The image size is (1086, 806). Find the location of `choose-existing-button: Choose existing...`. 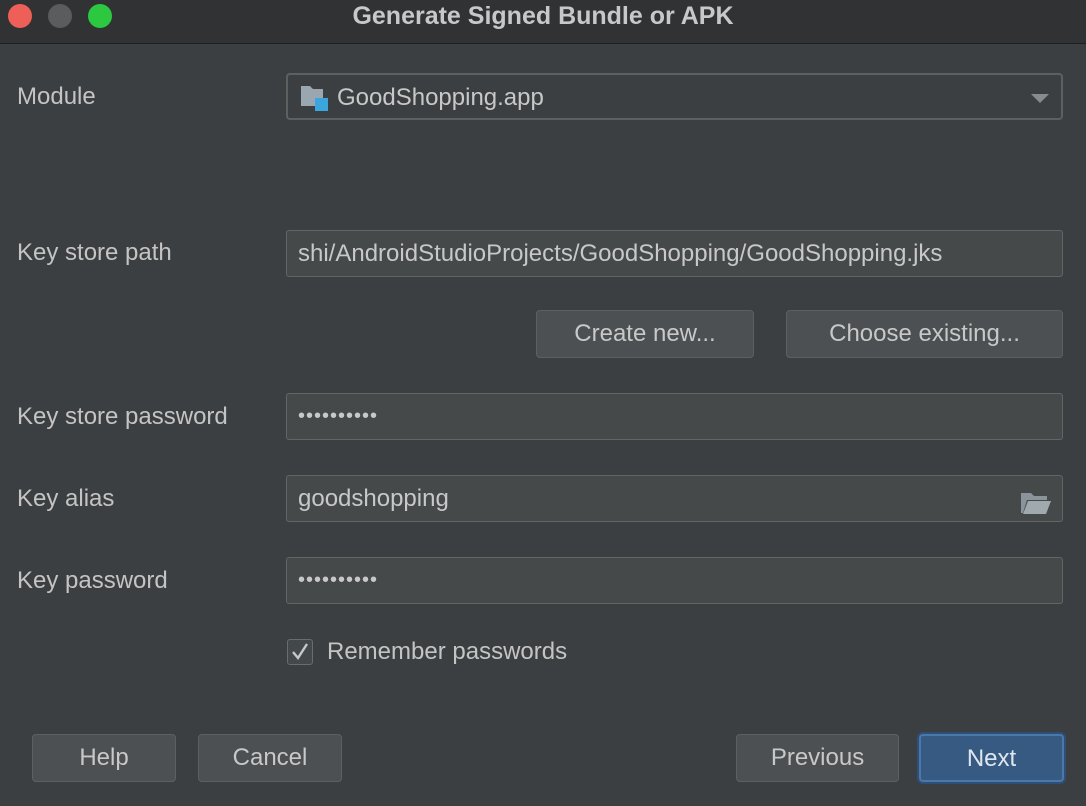

choose-existing-button: Choose existing... is located at coordinates (924, 334).